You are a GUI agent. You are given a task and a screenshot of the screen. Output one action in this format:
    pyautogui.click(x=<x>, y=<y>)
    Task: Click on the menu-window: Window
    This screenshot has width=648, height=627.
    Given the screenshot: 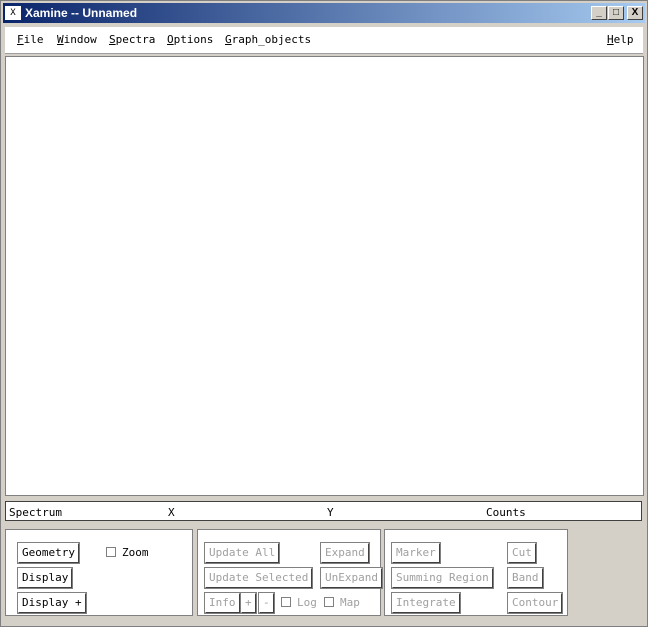 What is the action you would take?
    pyautogui.click(x=77, y=39)
    